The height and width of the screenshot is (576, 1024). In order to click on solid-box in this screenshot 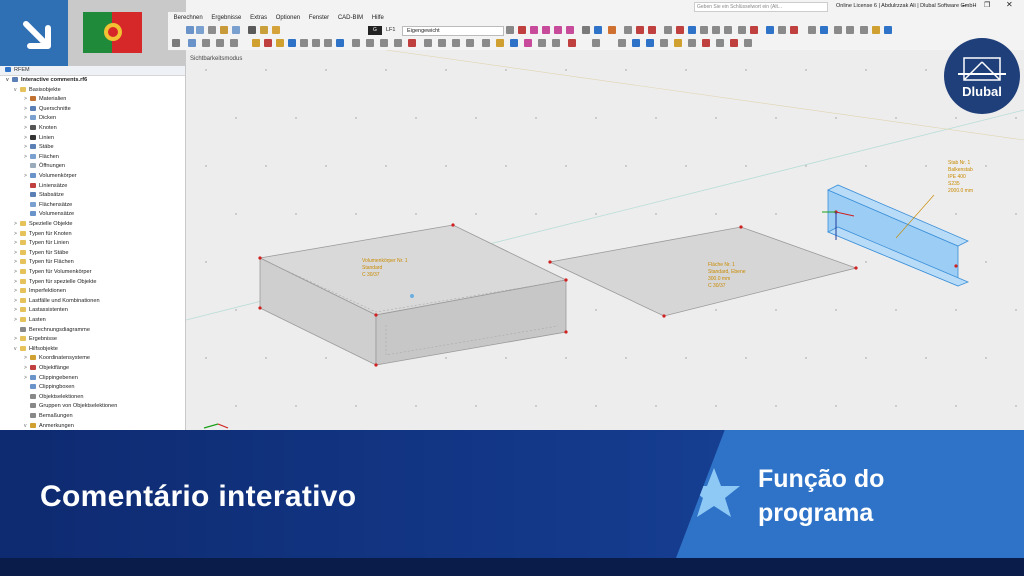, I will do `click(413, 295)`.